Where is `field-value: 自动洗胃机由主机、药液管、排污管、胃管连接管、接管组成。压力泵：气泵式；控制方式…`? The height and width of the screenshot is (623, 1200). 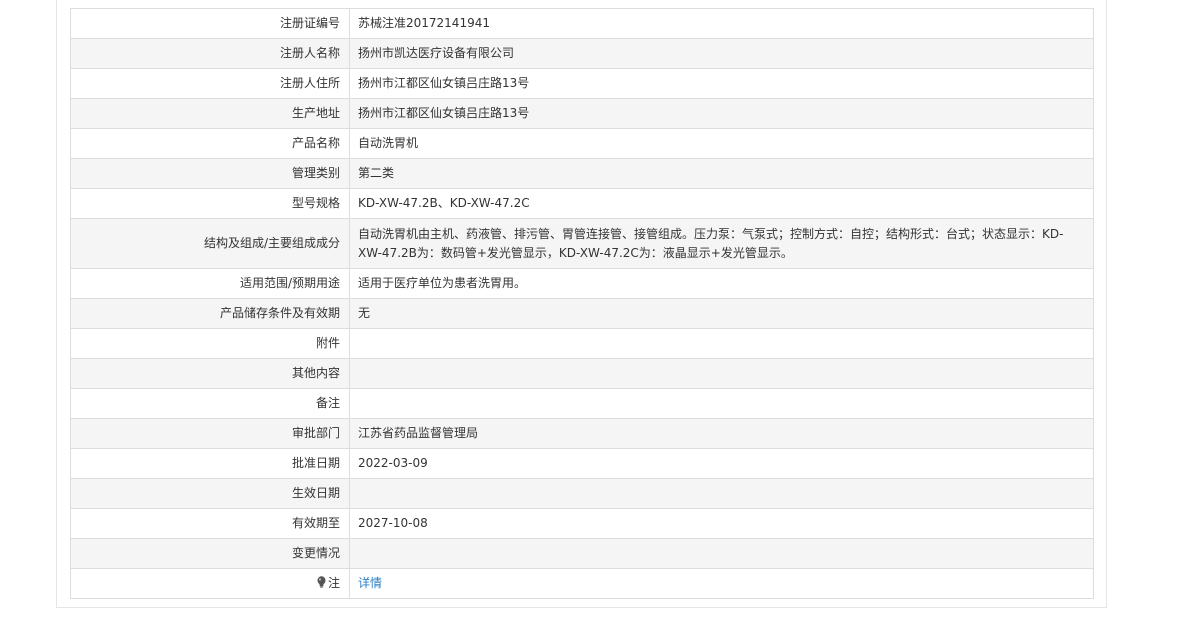 field-value: 自动洗胃机由主机、药液管、排污管、胃管连接管、接管组成。压力泵：气泵式；控制方式… is located at coordinates (721, 243).